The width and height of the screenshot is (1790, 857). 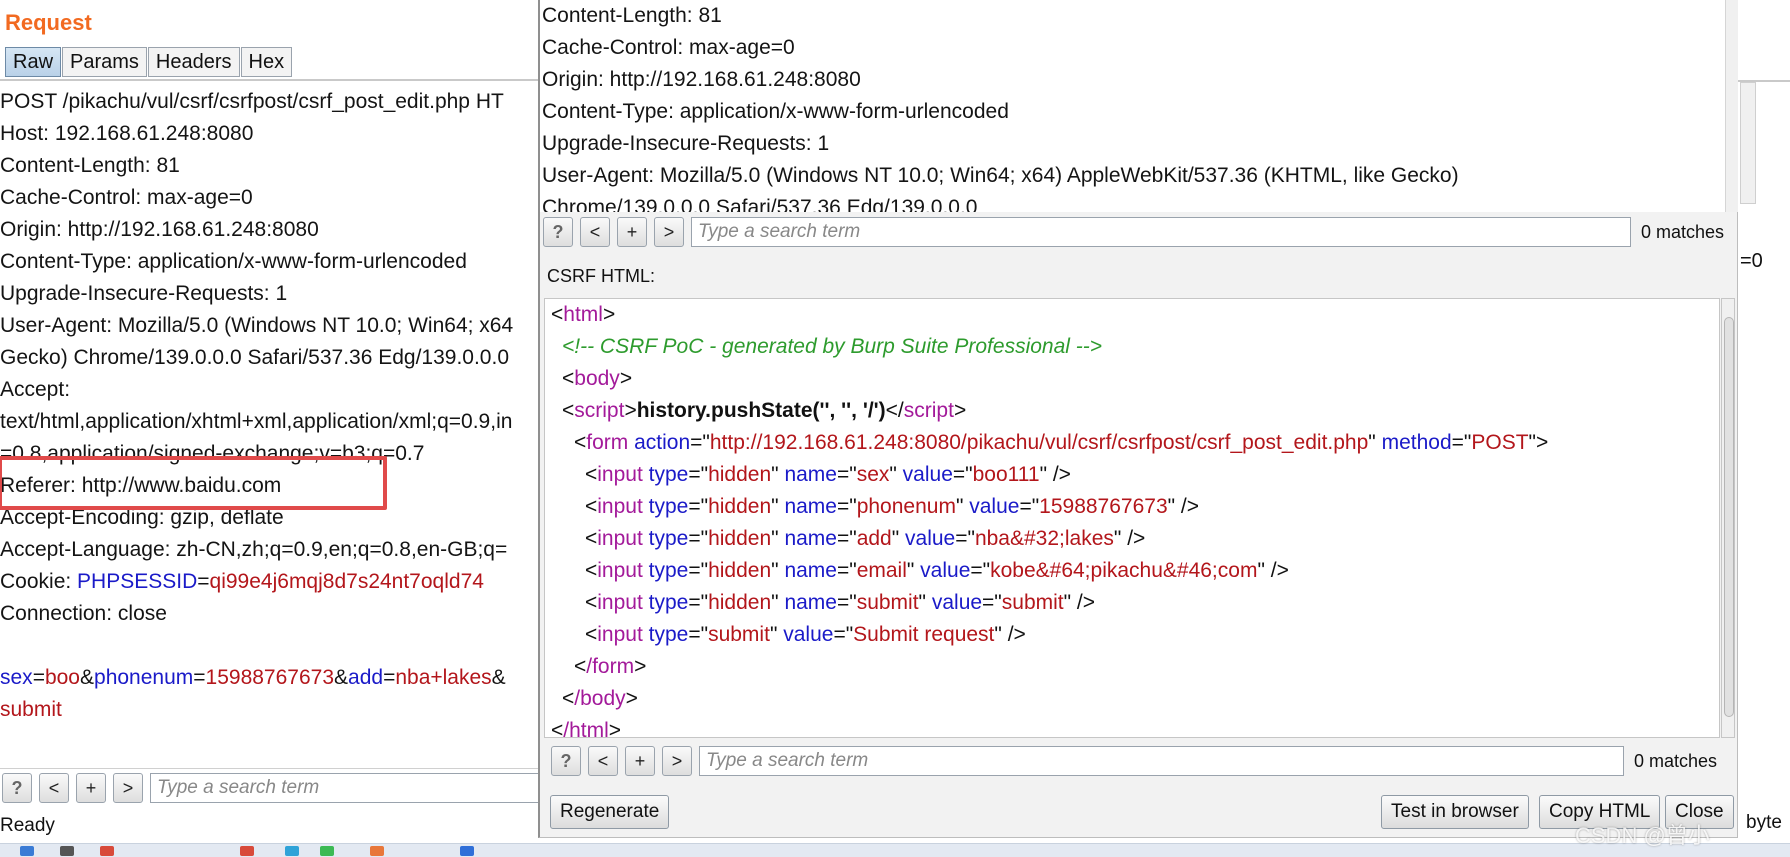 I want to click on header-content-length: Content-Length: 81, so click(x=90, y=165).